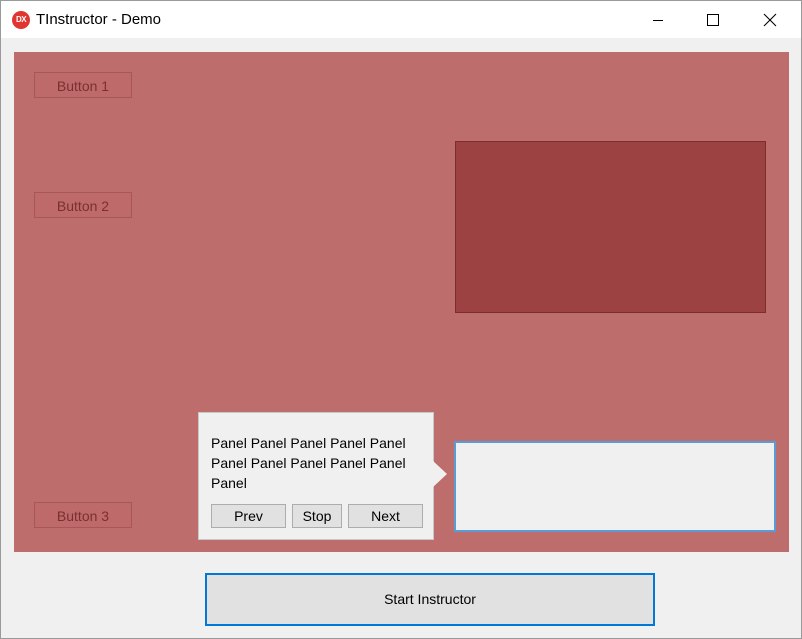  I want to click on close-button, so click(770, 19).